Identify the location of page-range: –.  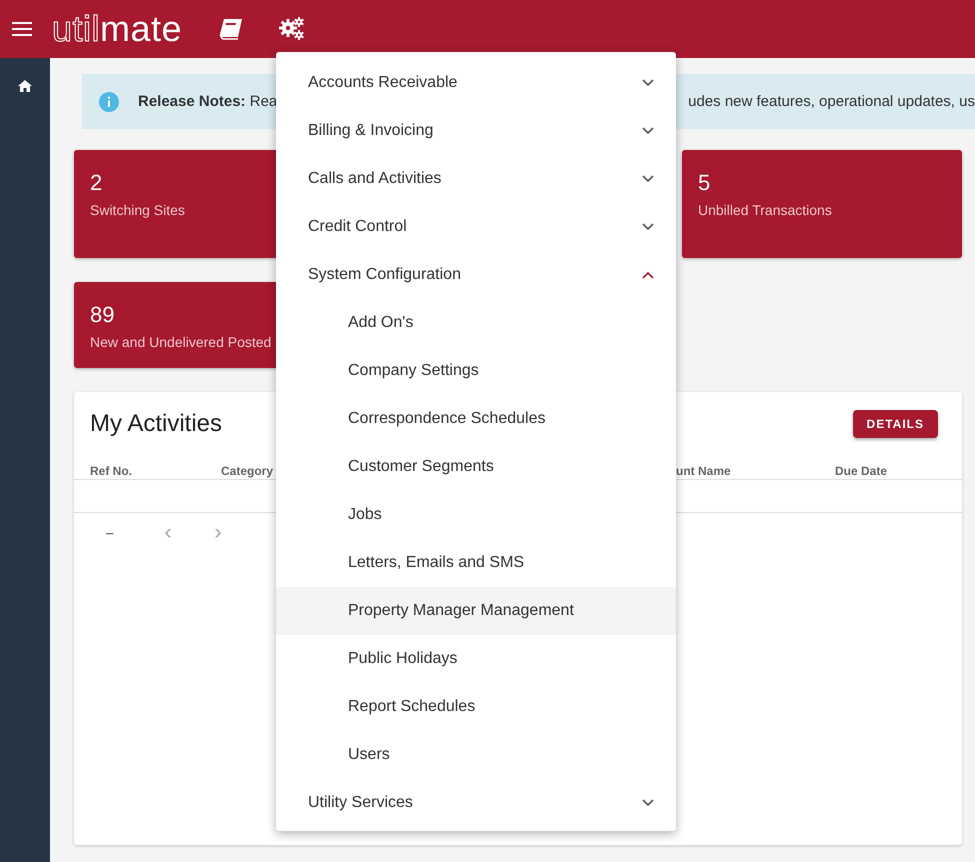
(110, 532).